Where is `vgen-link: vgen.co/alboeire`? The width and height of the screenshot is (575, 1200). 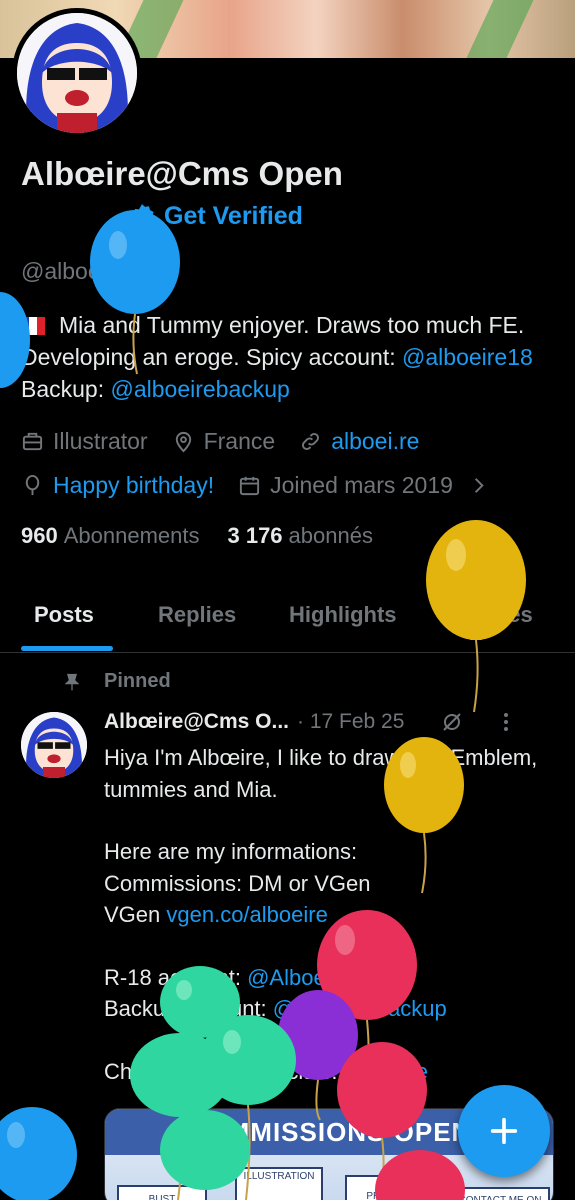
vgen-link: vgen.co/alboeire is located at coordinates (246, 914).